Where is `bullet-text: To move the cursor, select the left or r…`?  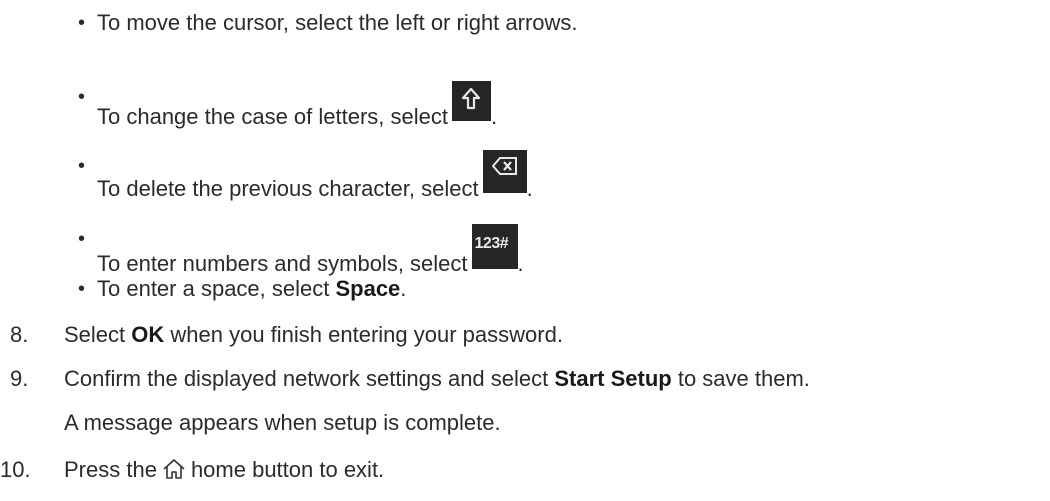 bullet-text: To move the cursor, select the left or r… is located at coordinates (337, 22).